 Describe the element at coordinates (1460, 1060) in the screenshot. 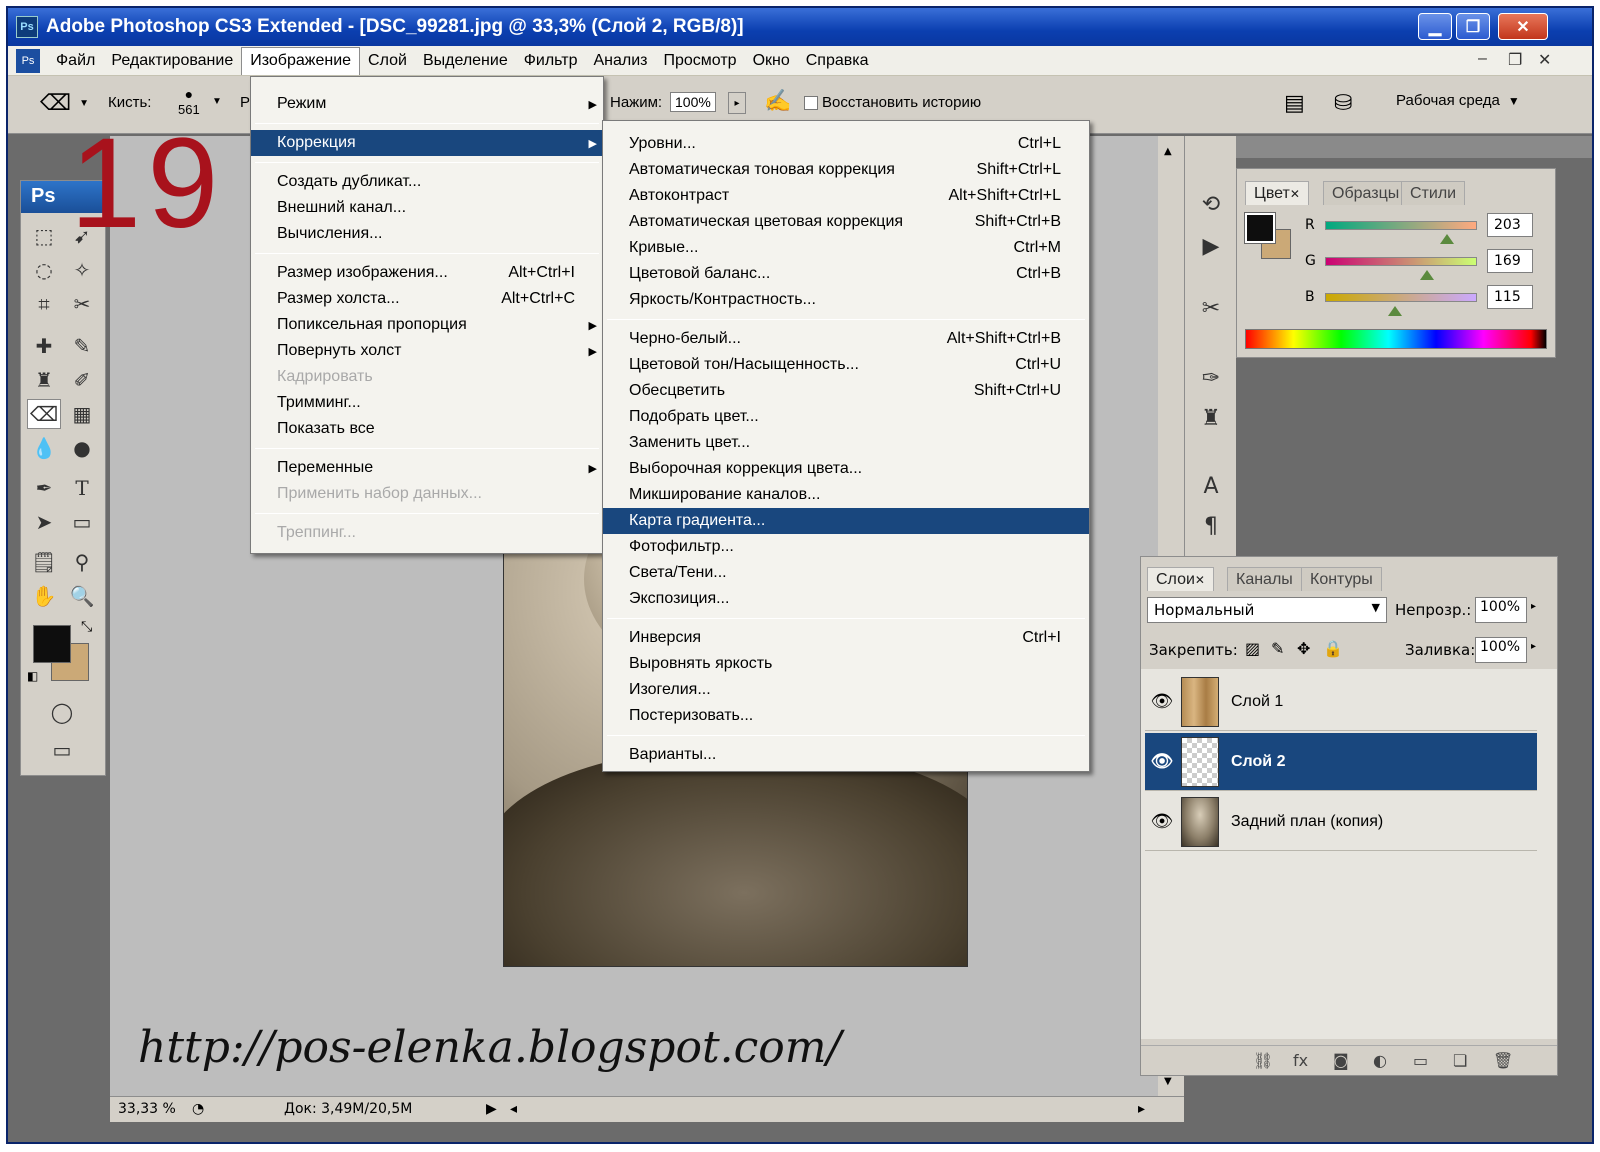

I see `new-layer-icon: ❏` at that location.